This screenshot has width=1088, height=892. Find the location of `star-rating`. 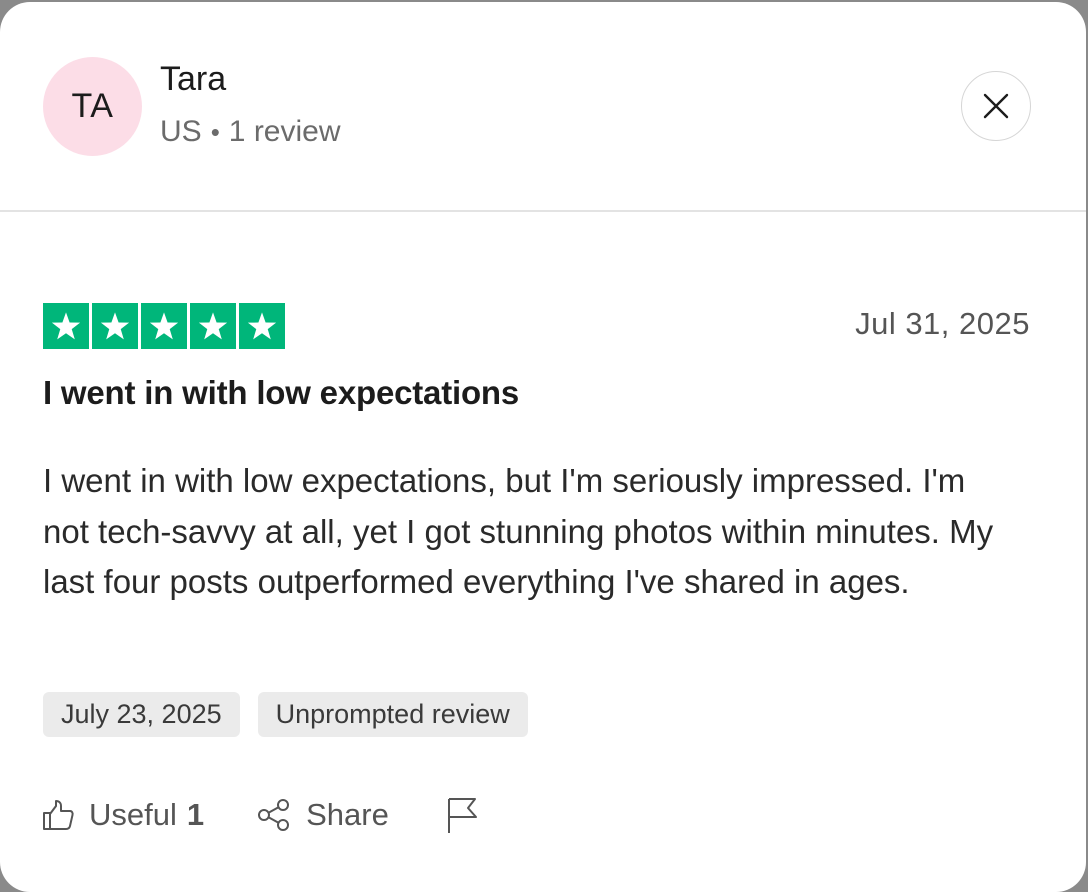

star-rating is located at coordinates (164, 326).